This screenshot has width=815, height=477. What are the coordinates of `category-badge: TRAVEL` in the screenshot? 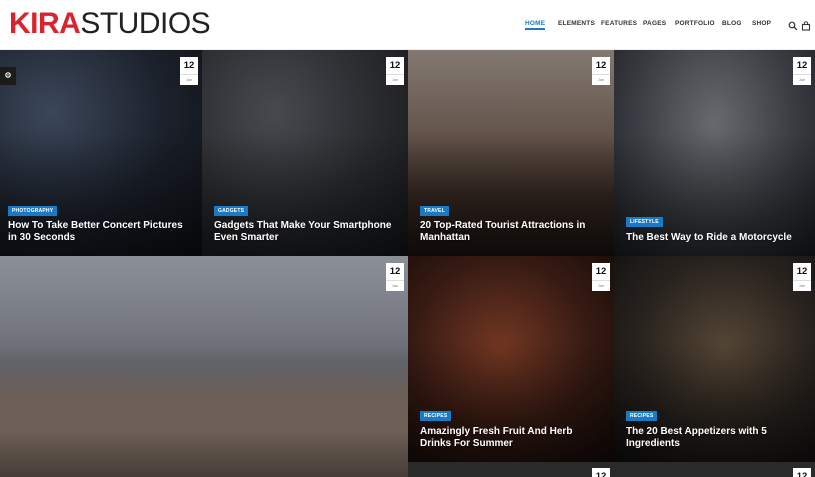 It's located at (434, 211).